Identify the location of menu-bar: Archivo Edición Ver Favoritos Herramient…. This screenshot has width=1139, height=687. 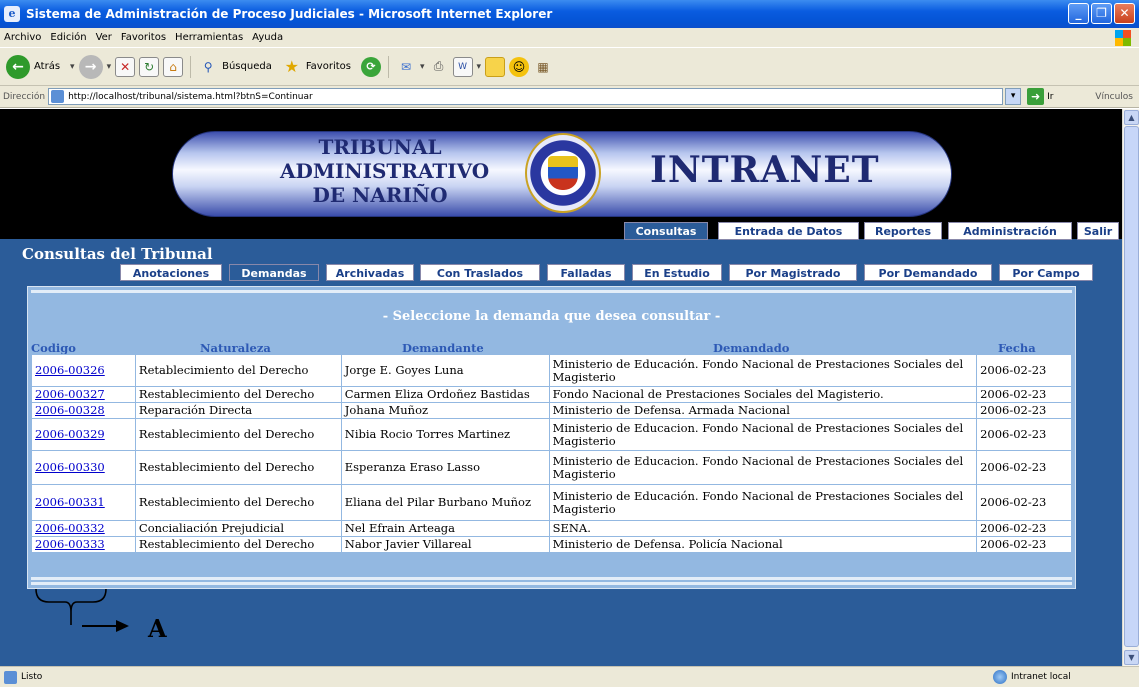
(569, 38).